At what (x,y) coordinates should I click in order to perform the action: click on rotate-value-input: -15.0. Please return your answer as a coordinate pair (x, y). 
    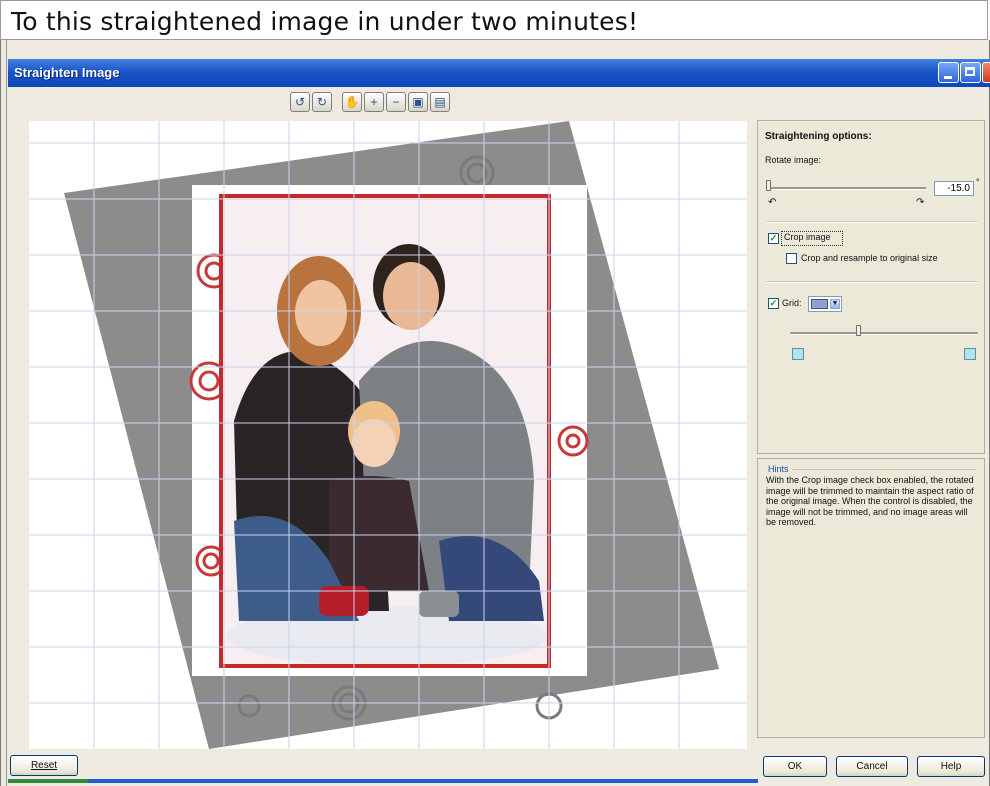
    Looking at the image, I should click on (954, 188).